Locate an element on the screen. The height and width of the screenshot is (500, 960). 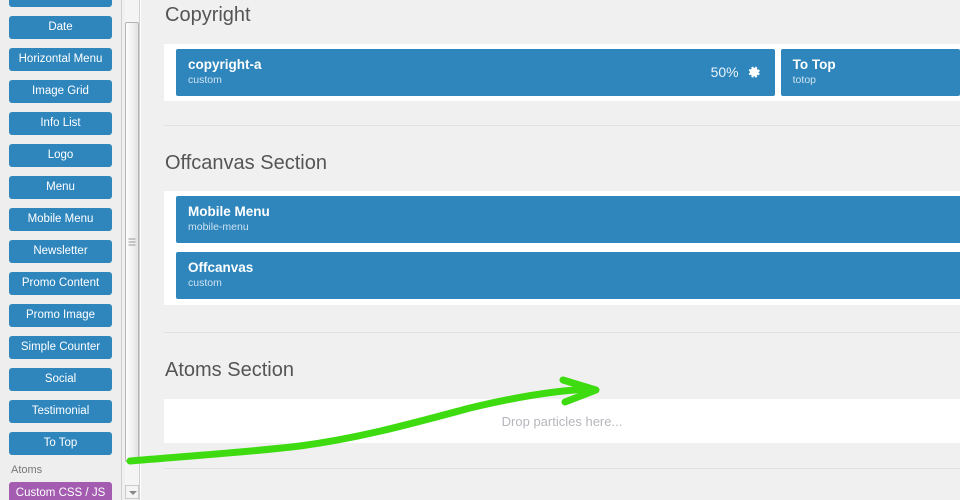
block-to-top: To Top totop is located at coordinates (870, 72).